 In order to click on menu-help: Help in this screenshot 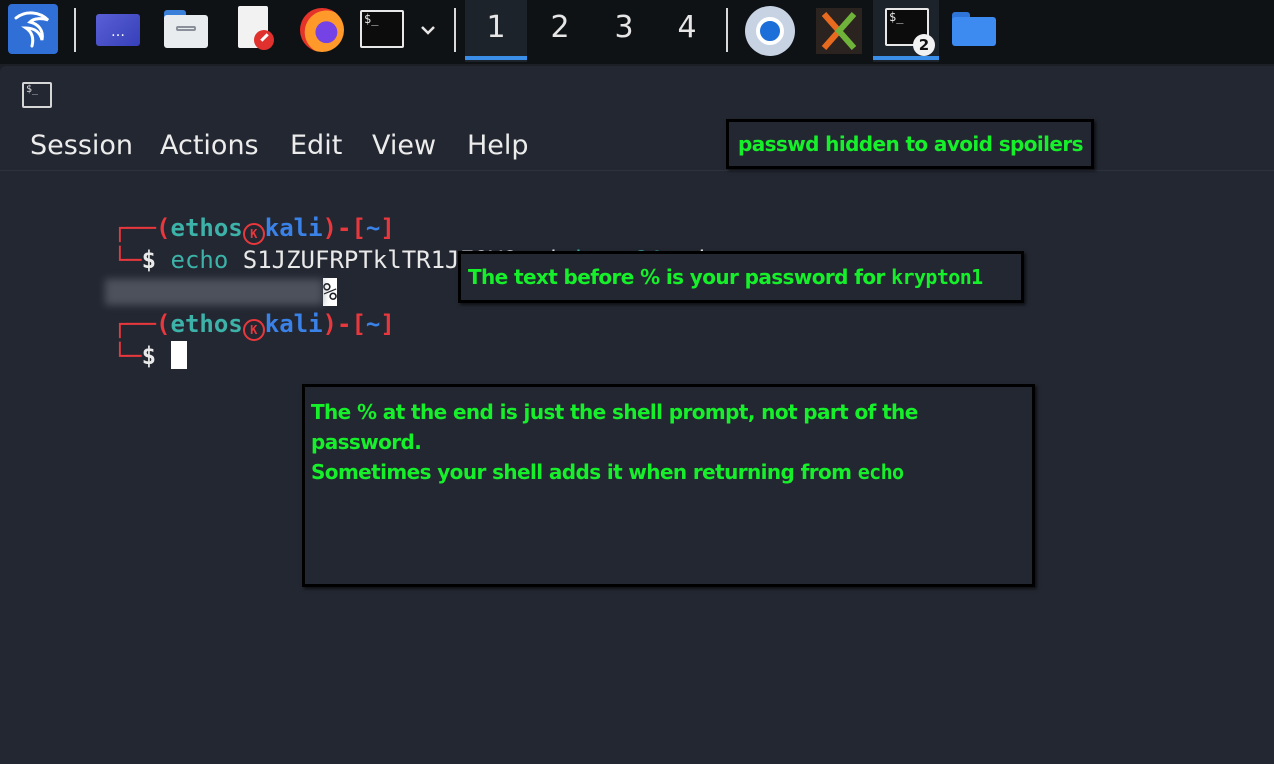, I will do `click(498, 145)`.